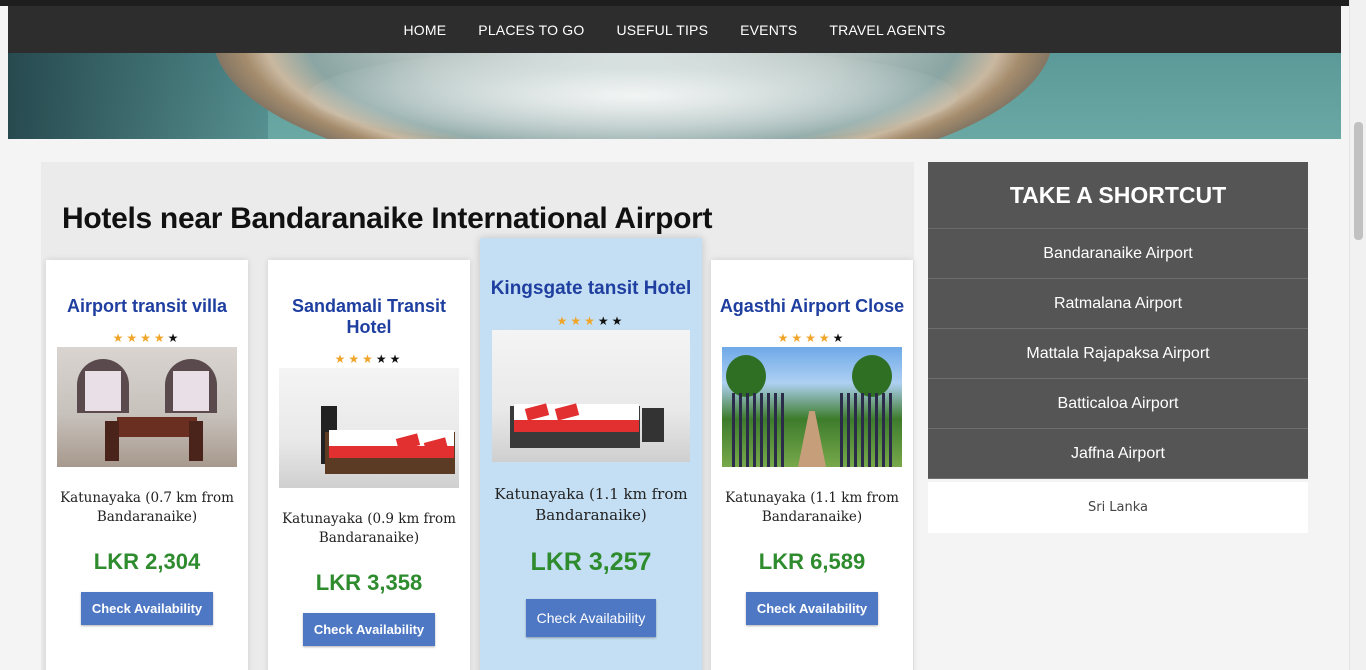  What do you see at coordinates (1118, 354) in the screenshot?
I see `sidebar-item-mattala: Mattala Rajapaksa Airport` at bounding box center [1118, 354].